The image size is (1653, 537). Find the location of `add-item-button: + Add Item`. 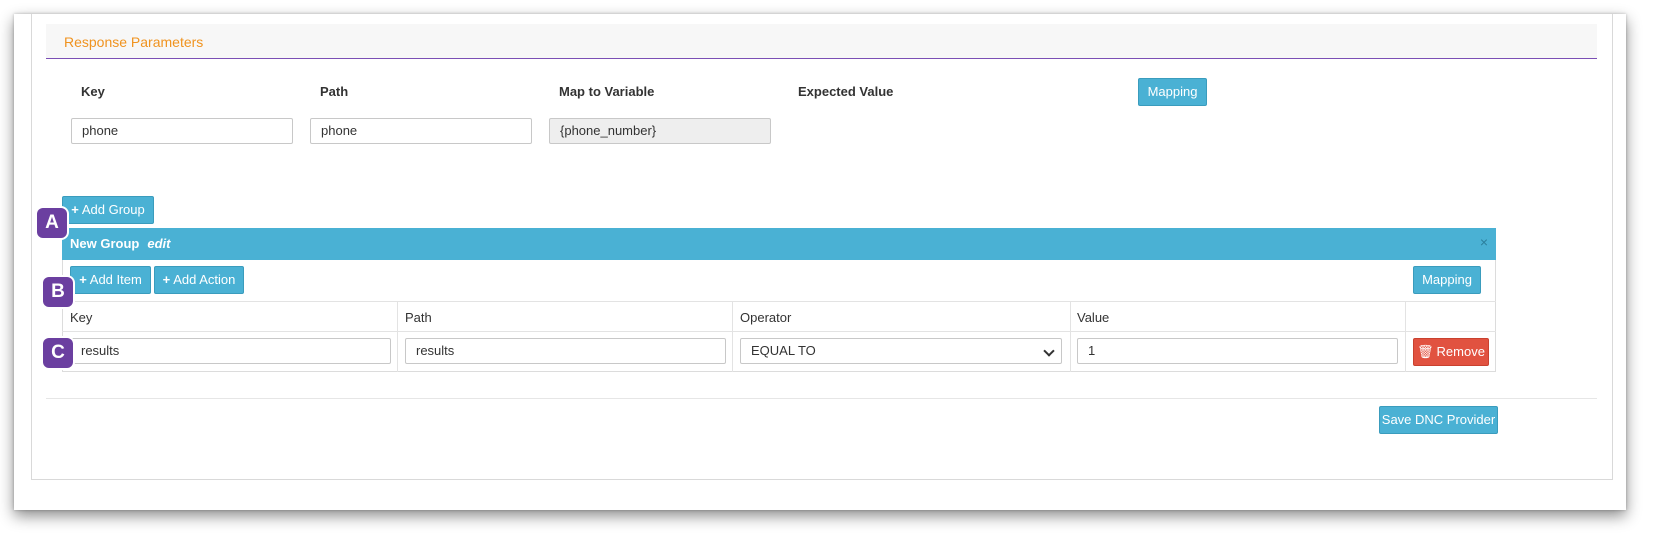

add-item-button: + Add Item is located at coordinates (110, 280).